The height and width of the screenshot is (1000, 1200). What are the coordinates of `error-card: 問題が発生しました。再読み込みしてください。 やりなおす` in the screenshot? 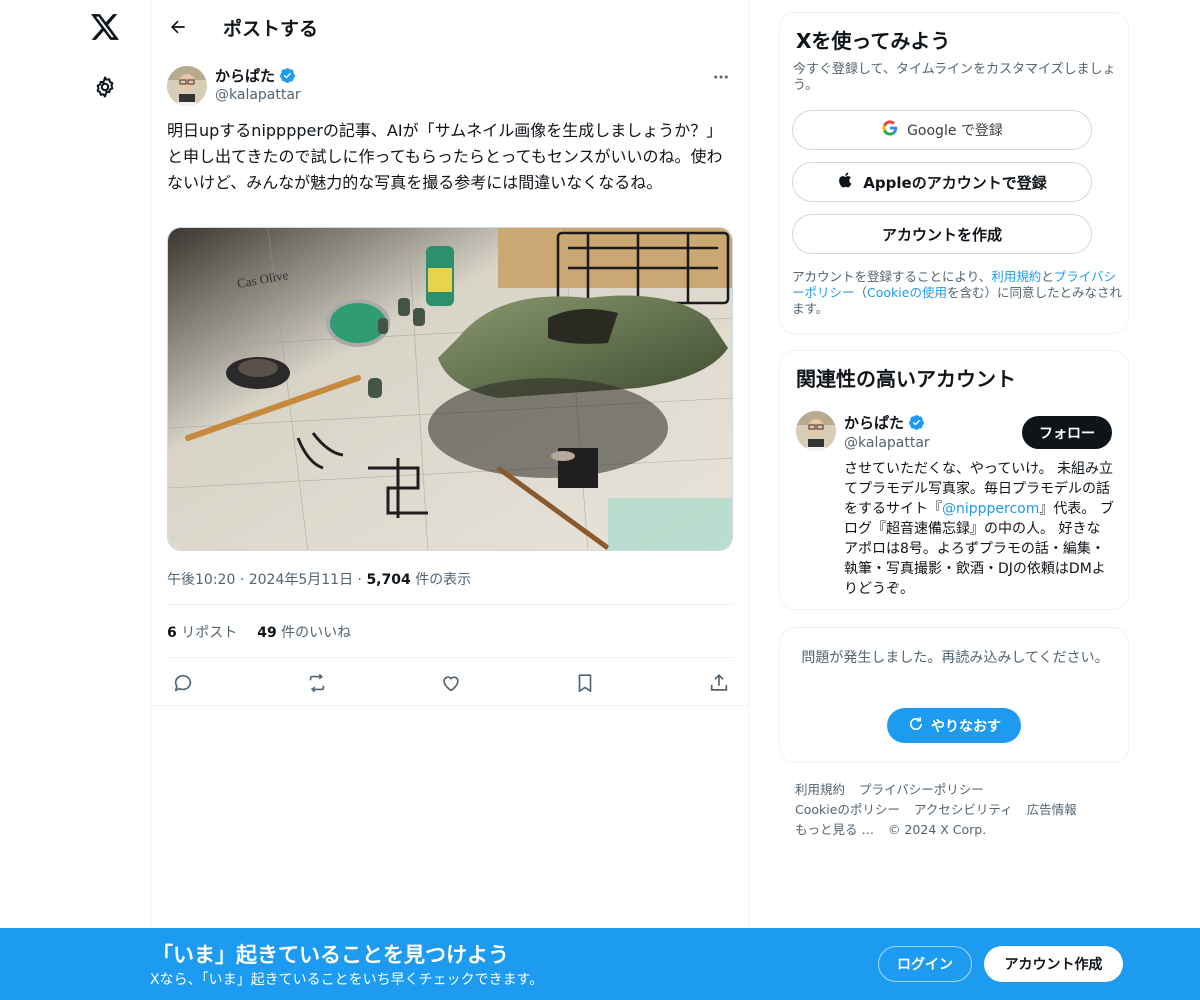 It's located at (954, 695).